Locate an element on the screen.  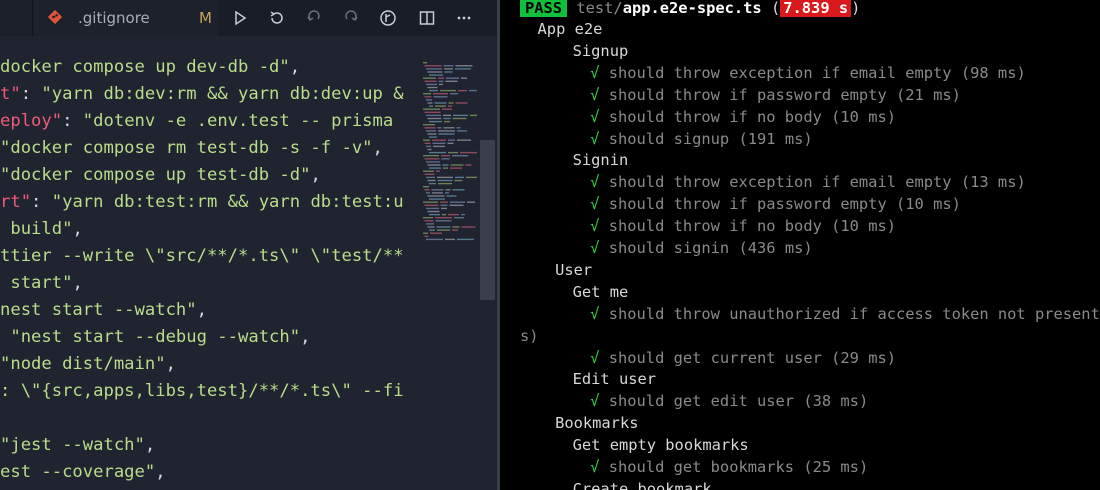
editor-scrollbar is located at coordinates (487, 220).